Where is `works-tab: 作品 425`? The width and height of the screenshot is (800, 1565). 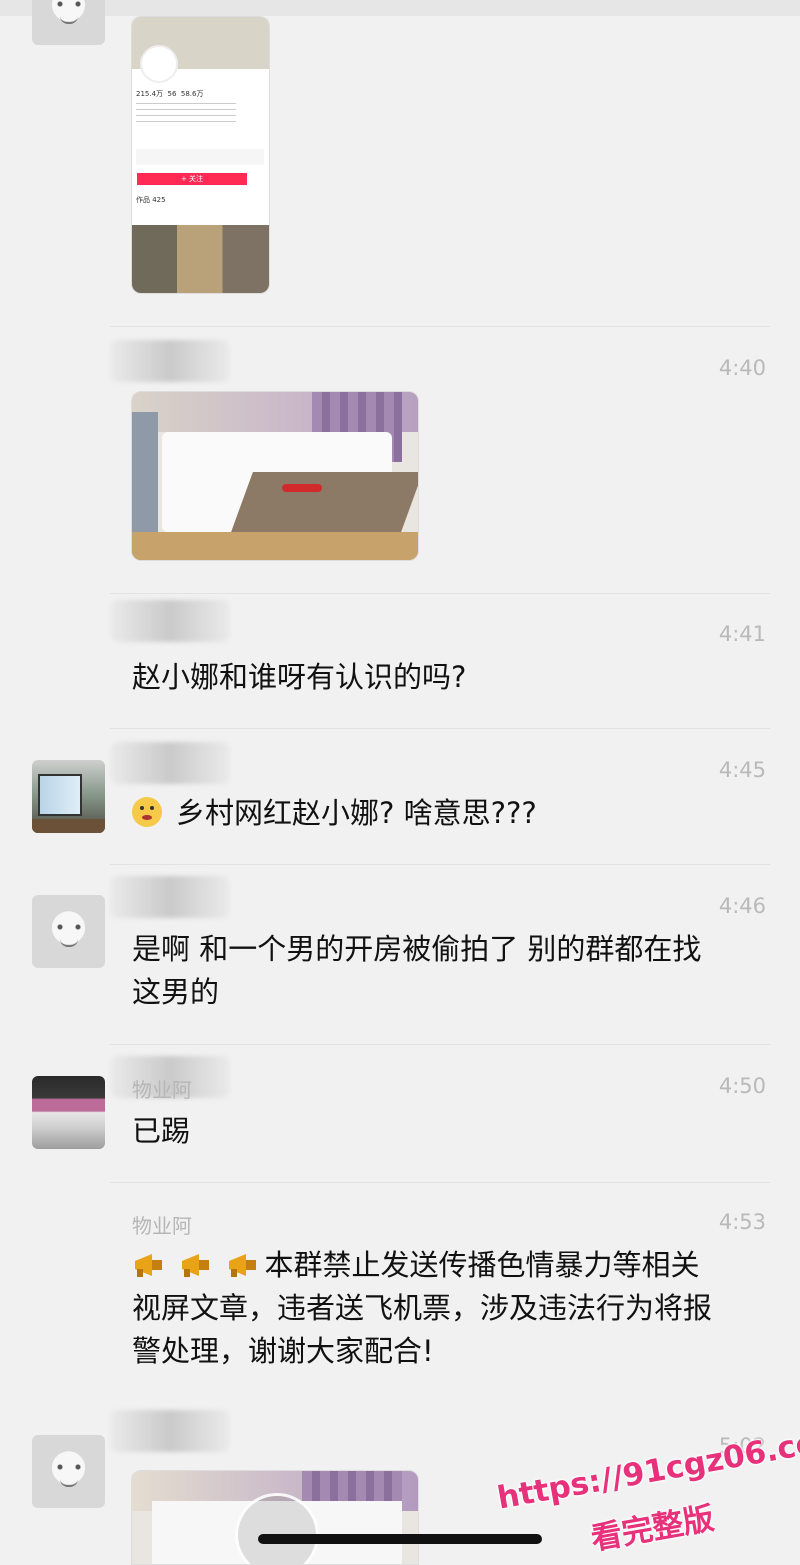 works-tab: 作品 425 is located at coordinates (151, 200).